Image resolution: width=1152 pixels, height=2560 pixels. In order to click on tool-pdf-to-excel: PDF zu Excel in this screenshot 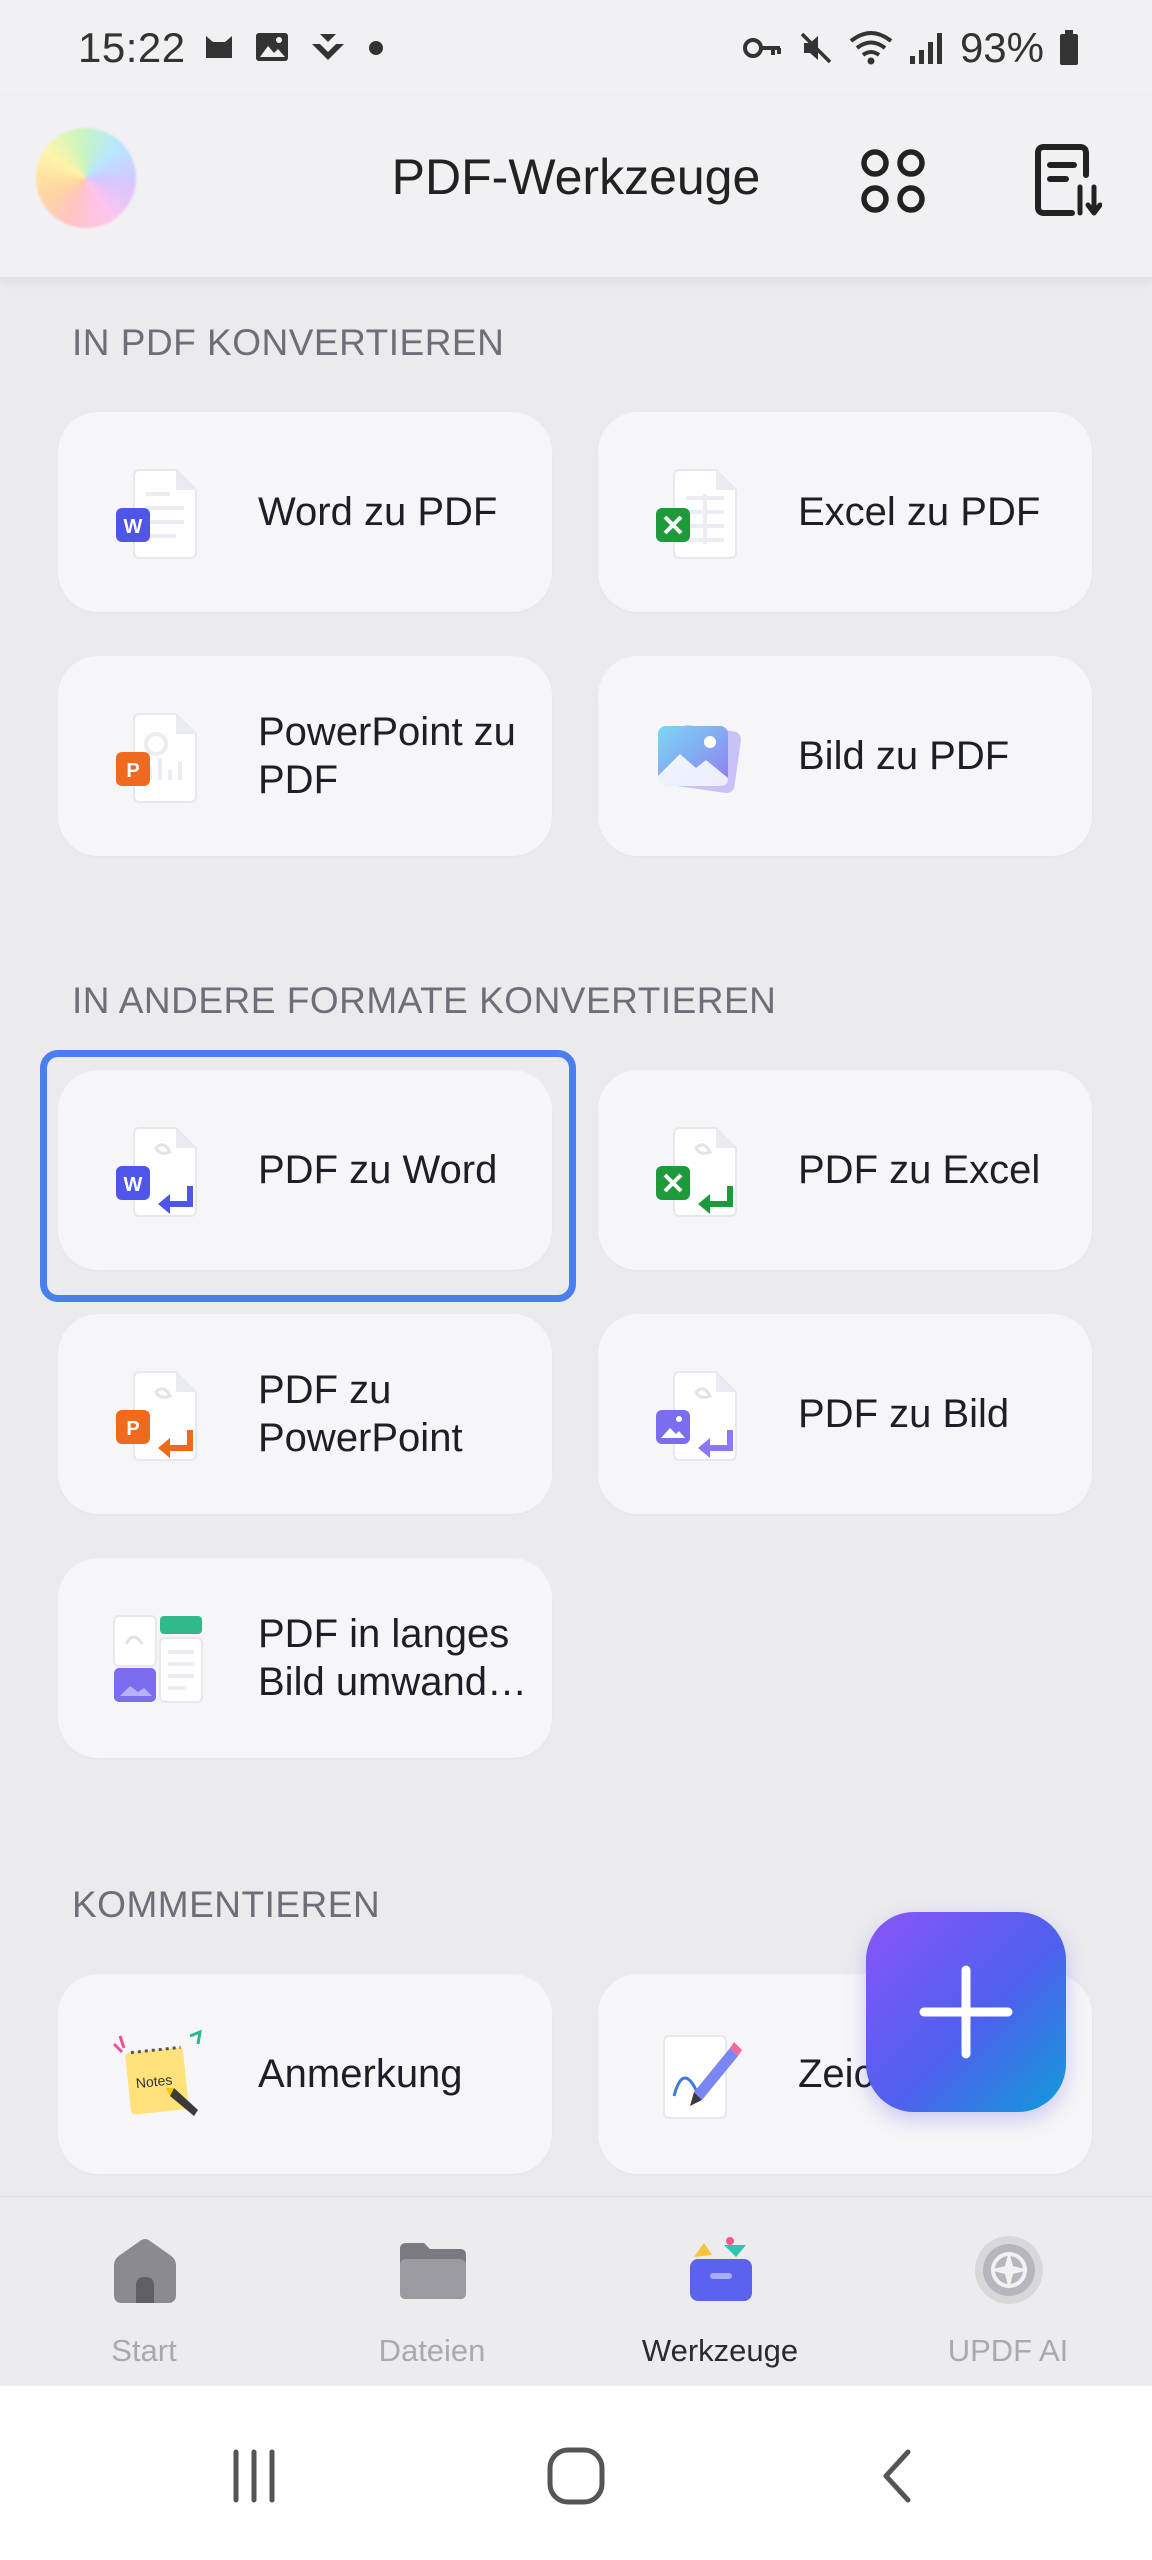, I will do `click(845, 1170)`.